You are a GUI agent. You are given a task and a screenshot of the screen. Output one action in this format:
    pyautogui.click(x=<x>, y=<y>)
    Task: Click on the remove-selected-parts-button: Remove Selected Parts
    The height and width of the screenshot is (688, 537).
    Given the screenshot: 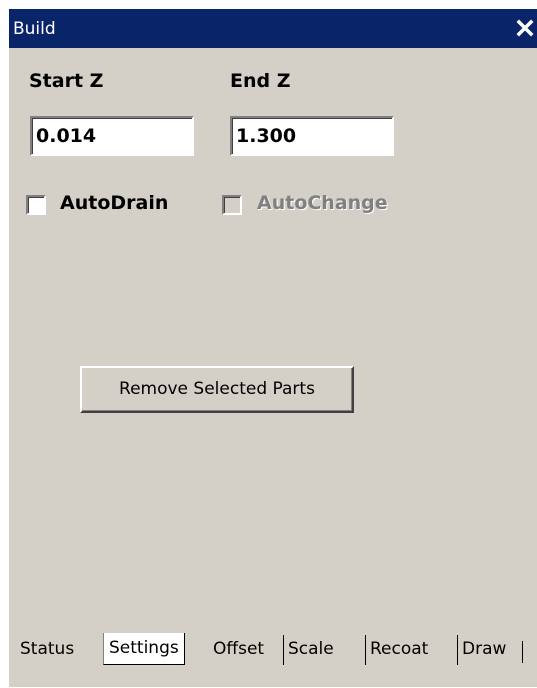 What is the action you would take?
    pyautogui.click(x=217, y=389)
    